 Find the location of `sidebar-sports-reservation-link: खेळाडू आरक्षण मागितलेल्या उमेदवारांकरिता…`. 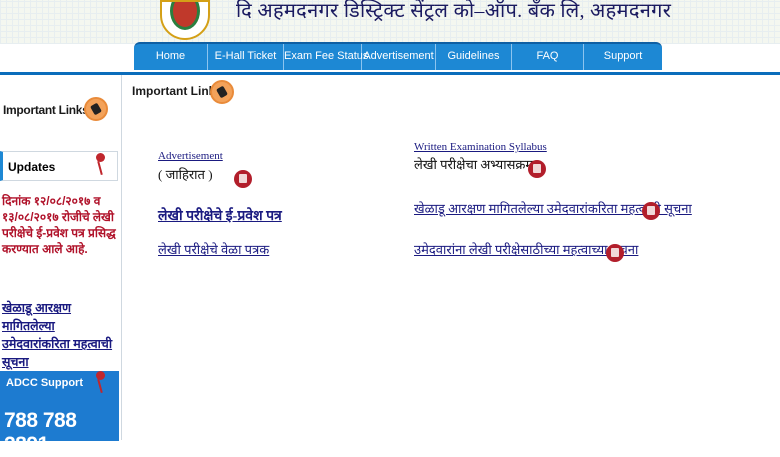

sidebar-sports-reservation-link: खेळाडू आरक्षण मागितलेल्या उमेदवारांकरिता… is located at coordinates (61, 335).